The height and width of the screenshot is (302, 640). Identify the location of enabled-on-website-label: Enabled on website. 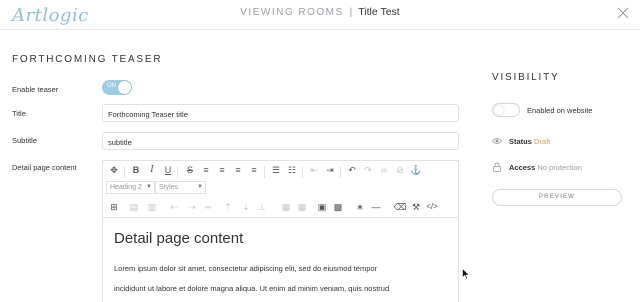
(560, 110).